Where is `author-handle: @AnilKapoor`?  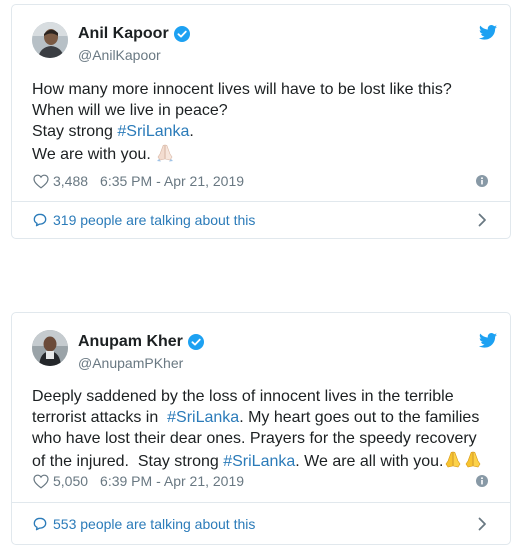
author-handle: @AnilKapoor is located at coordinates (119, 55).